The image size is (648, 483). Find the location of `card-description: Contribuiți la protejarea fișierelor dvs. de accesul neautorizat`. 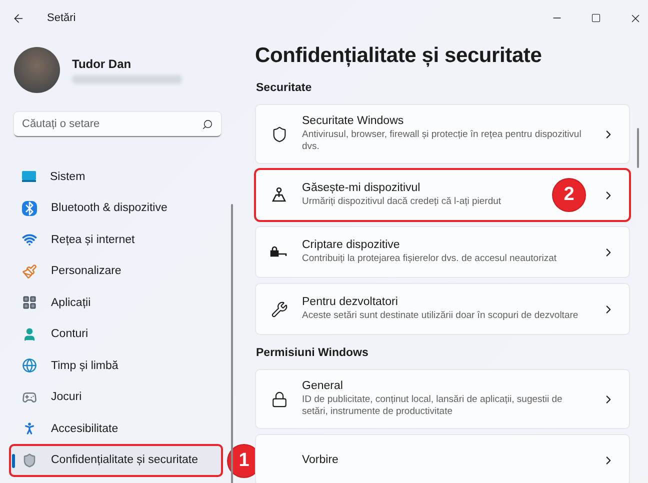

card-description: Contribuiți la protejarea fișierelor dvs. de accesul neautorizat is located at coordinates (429, 259).